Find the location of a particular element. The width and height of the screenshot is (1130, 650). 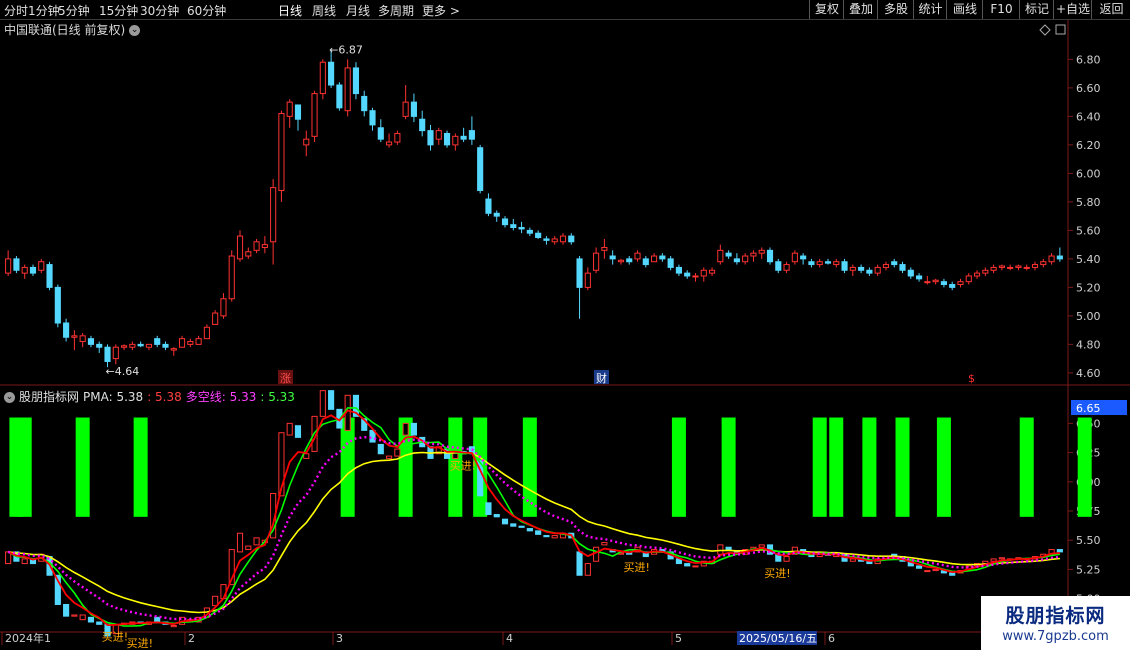

diamond-icon is located at coordinates (1045, 30).